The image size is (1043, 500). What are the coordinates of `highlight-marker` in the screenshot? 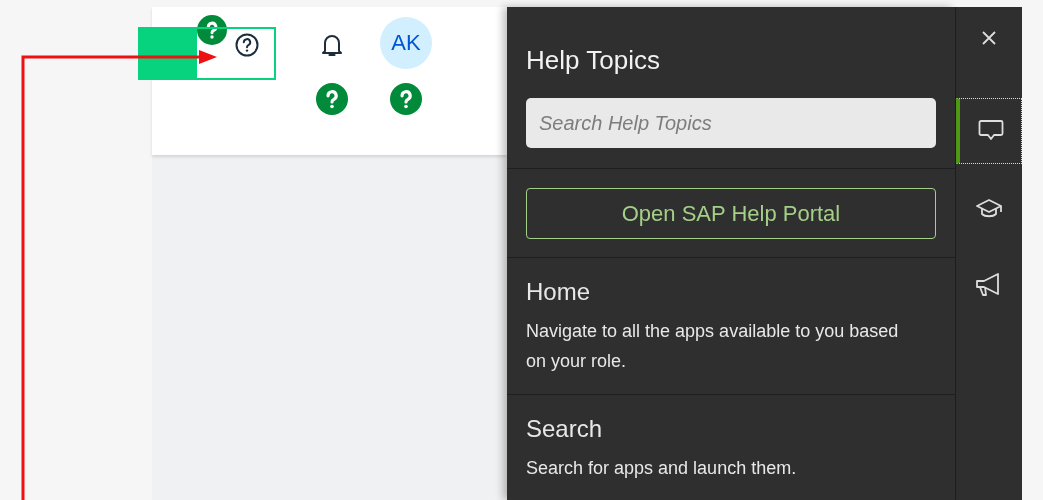 It's located at (166, 53).